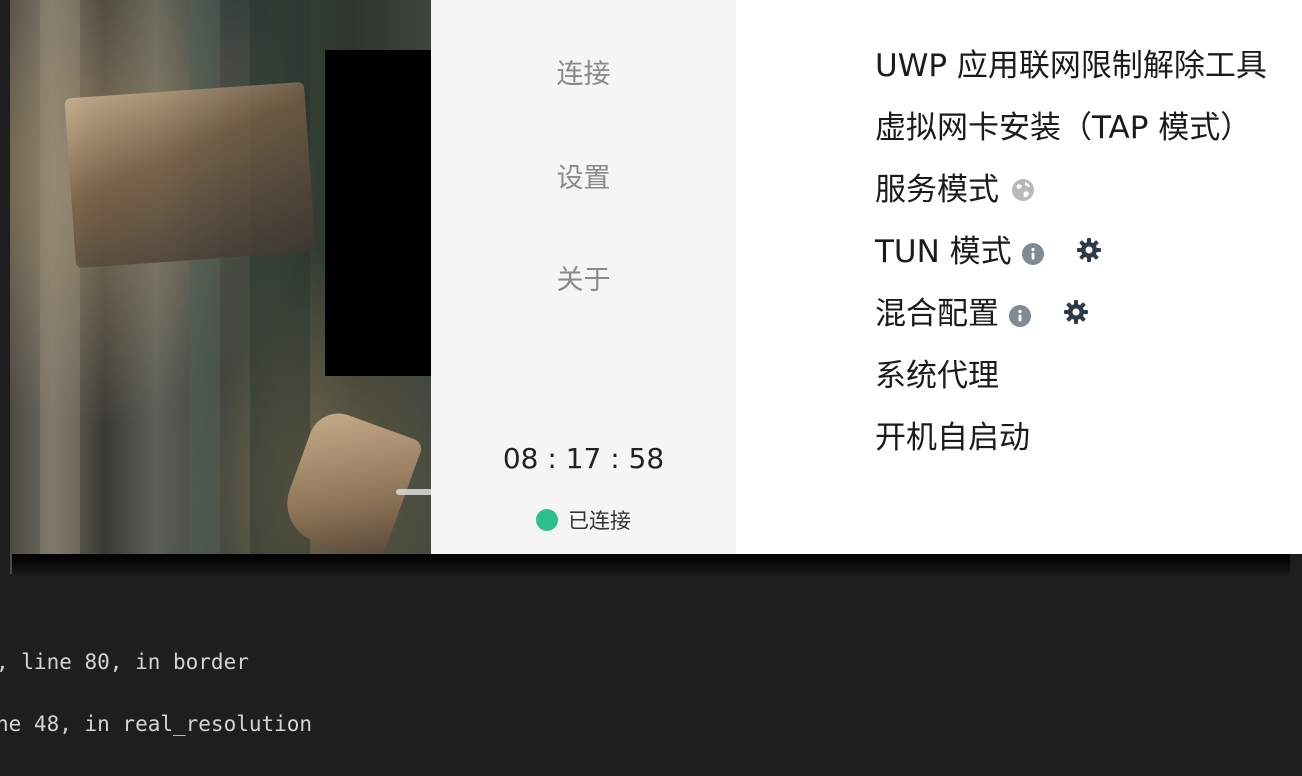 This screenshot has width=1302, height=776. I want to click on nav-item-settings: 设置, so click(583, 175).